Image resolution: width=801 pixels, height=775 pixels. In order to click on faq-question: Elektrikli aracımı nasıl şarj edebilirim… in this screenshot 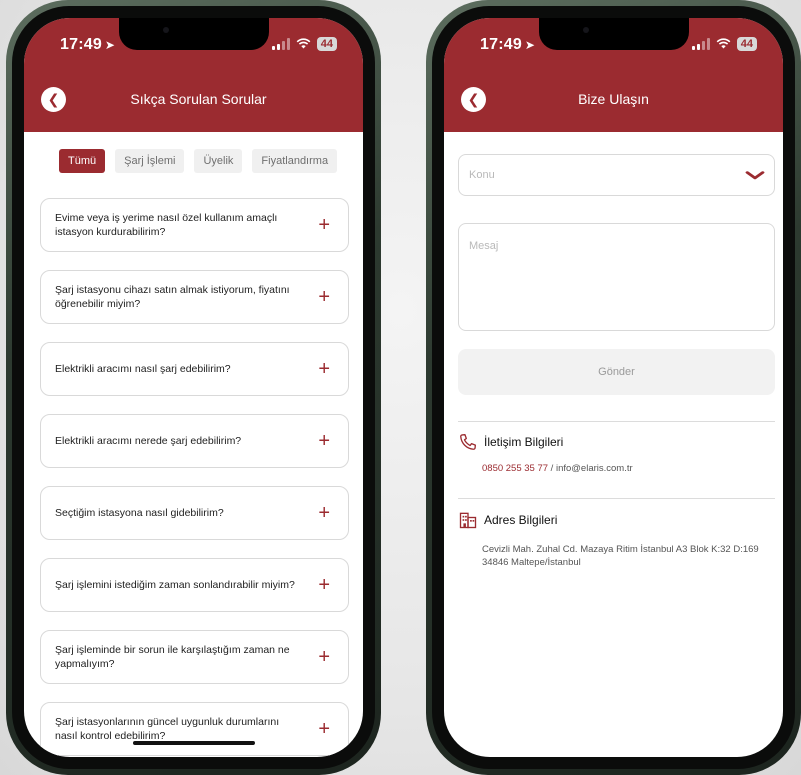, I will do `click(143, 369)`.